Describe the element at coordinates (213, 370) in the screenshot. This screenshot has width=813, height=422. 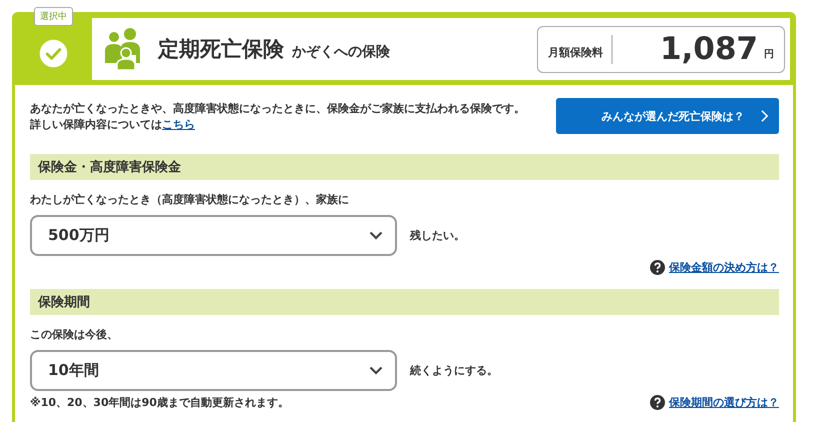
I see `select-field: 10年間` at that location.